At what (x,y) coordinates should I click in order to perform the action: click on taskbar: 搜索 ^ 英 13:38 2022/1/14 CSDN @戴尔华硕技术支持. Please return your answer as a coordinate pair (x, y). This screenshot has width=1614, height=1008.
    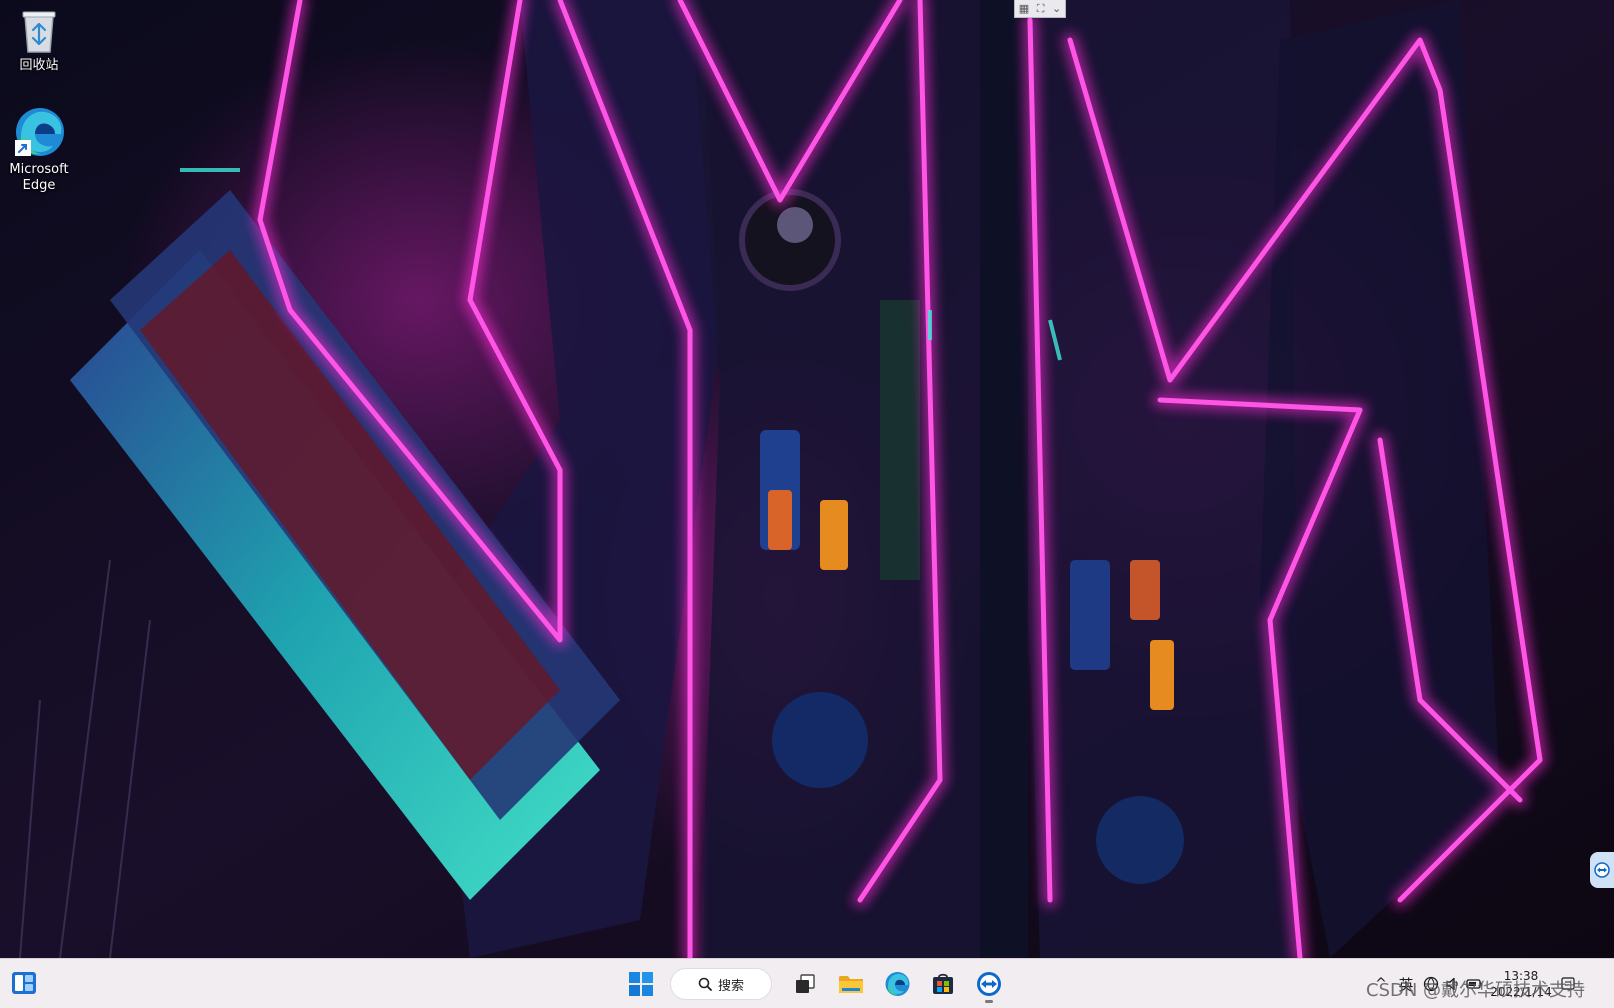
    Looking at the image, I should click on (807, 983).